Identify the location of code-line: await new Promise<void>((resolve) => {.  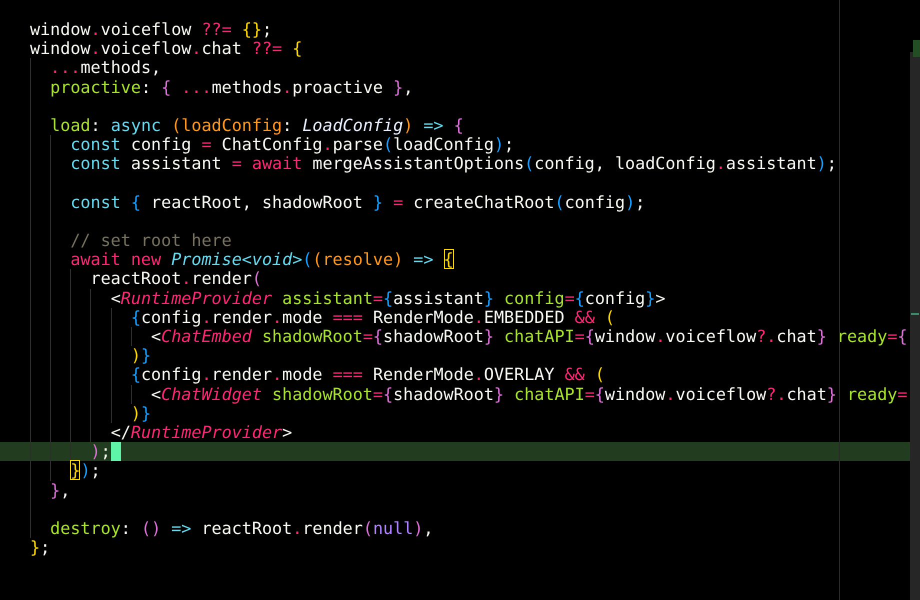
(261, 260).